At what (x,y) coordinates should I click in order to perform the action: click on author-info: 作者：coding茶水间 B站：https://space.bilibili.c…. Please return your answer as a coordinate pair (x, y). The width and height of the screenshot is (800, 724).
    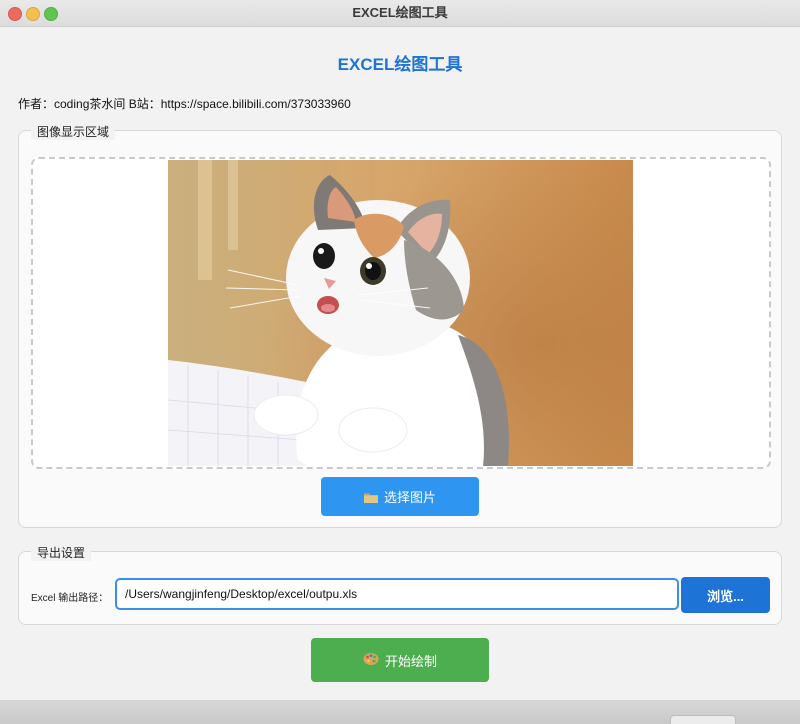
    Looking at the image, I should click on (184, 104).